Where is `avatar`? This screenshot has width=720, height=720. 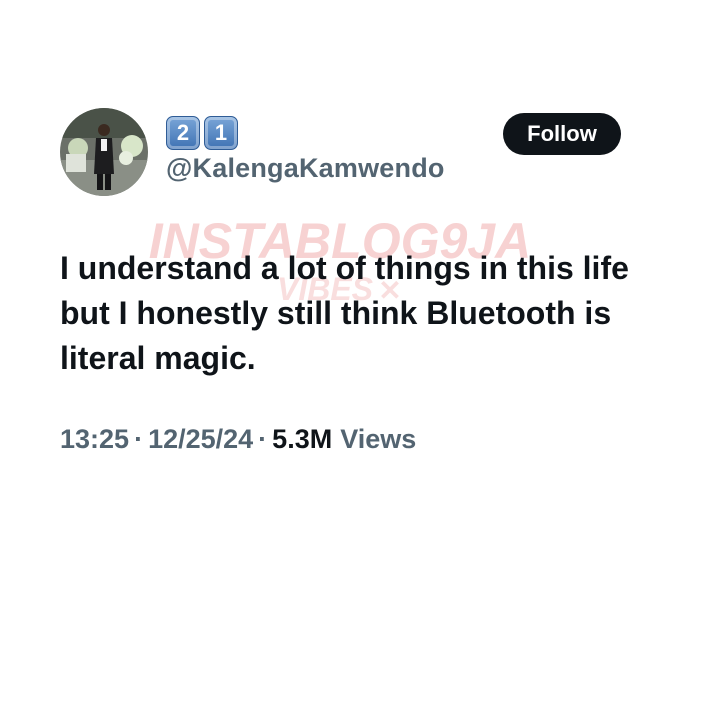 avatar is located at coordinates (104, 152).